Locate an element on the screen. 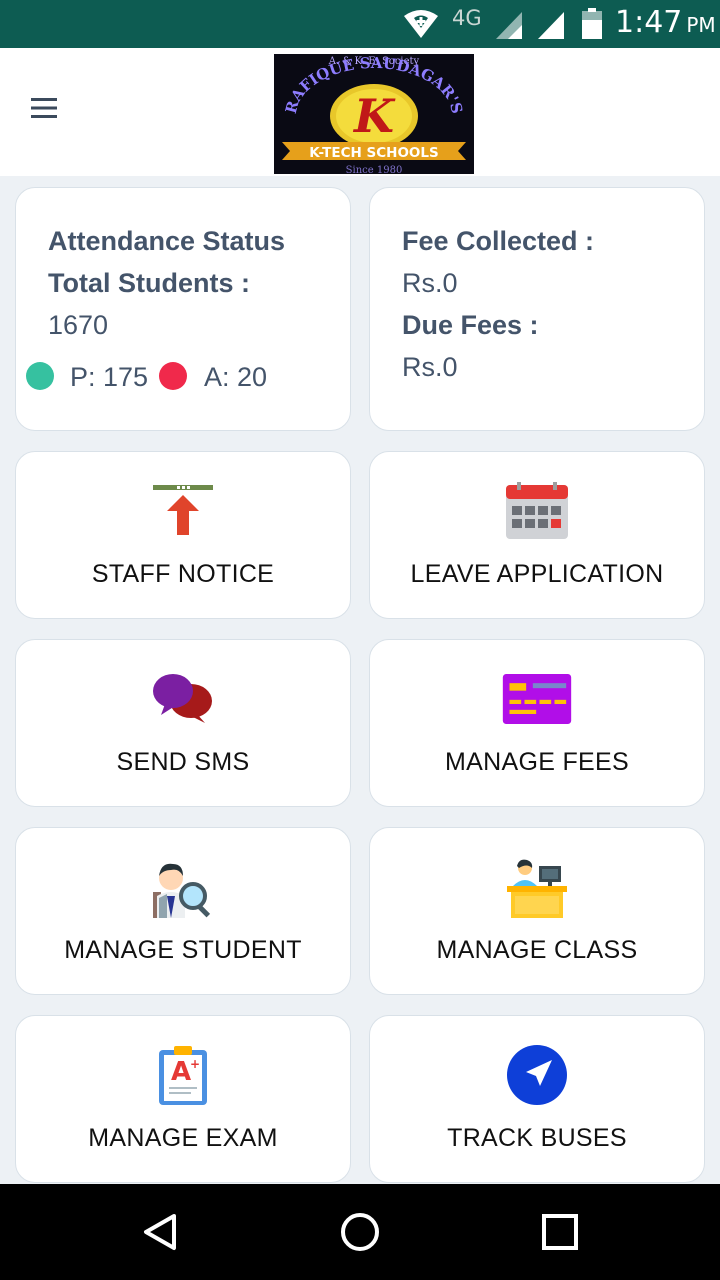  manage-fees-tile: MANAGE FEES is located at coordinates (537, 723).